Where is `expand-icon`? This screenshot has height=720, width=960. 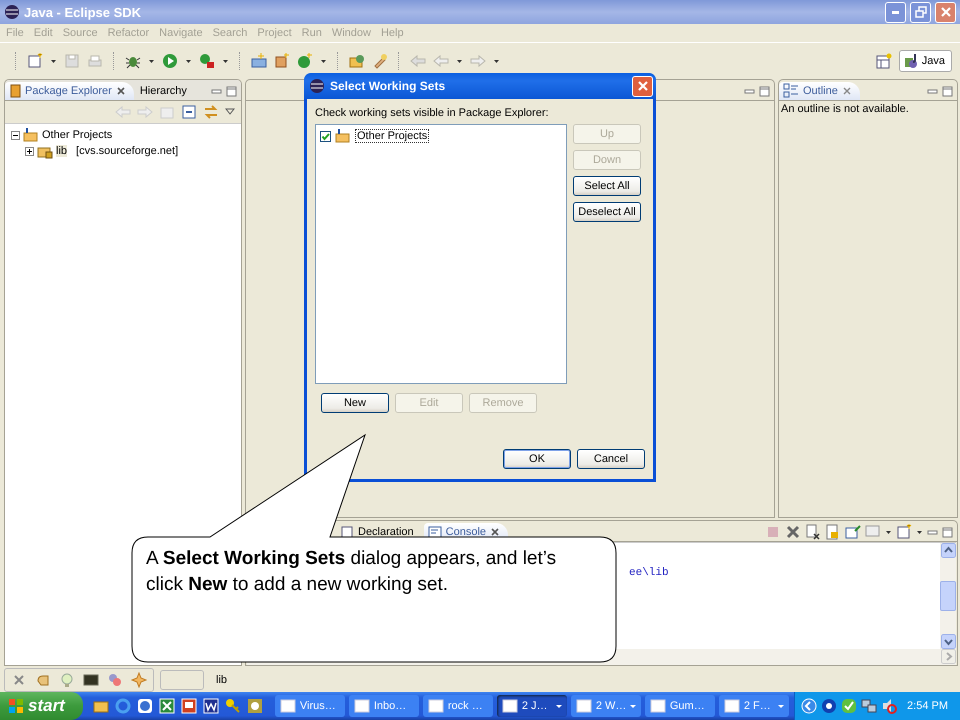 expand-icon is located at coordinates (29, 151).